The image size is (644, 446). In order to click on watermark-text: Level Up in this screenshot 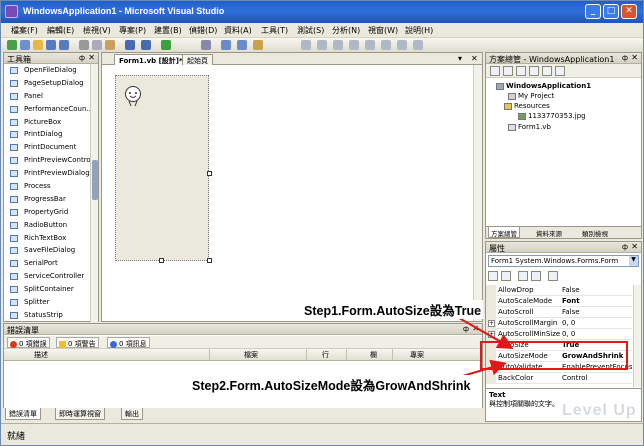, I will do `click(599, 410)`.